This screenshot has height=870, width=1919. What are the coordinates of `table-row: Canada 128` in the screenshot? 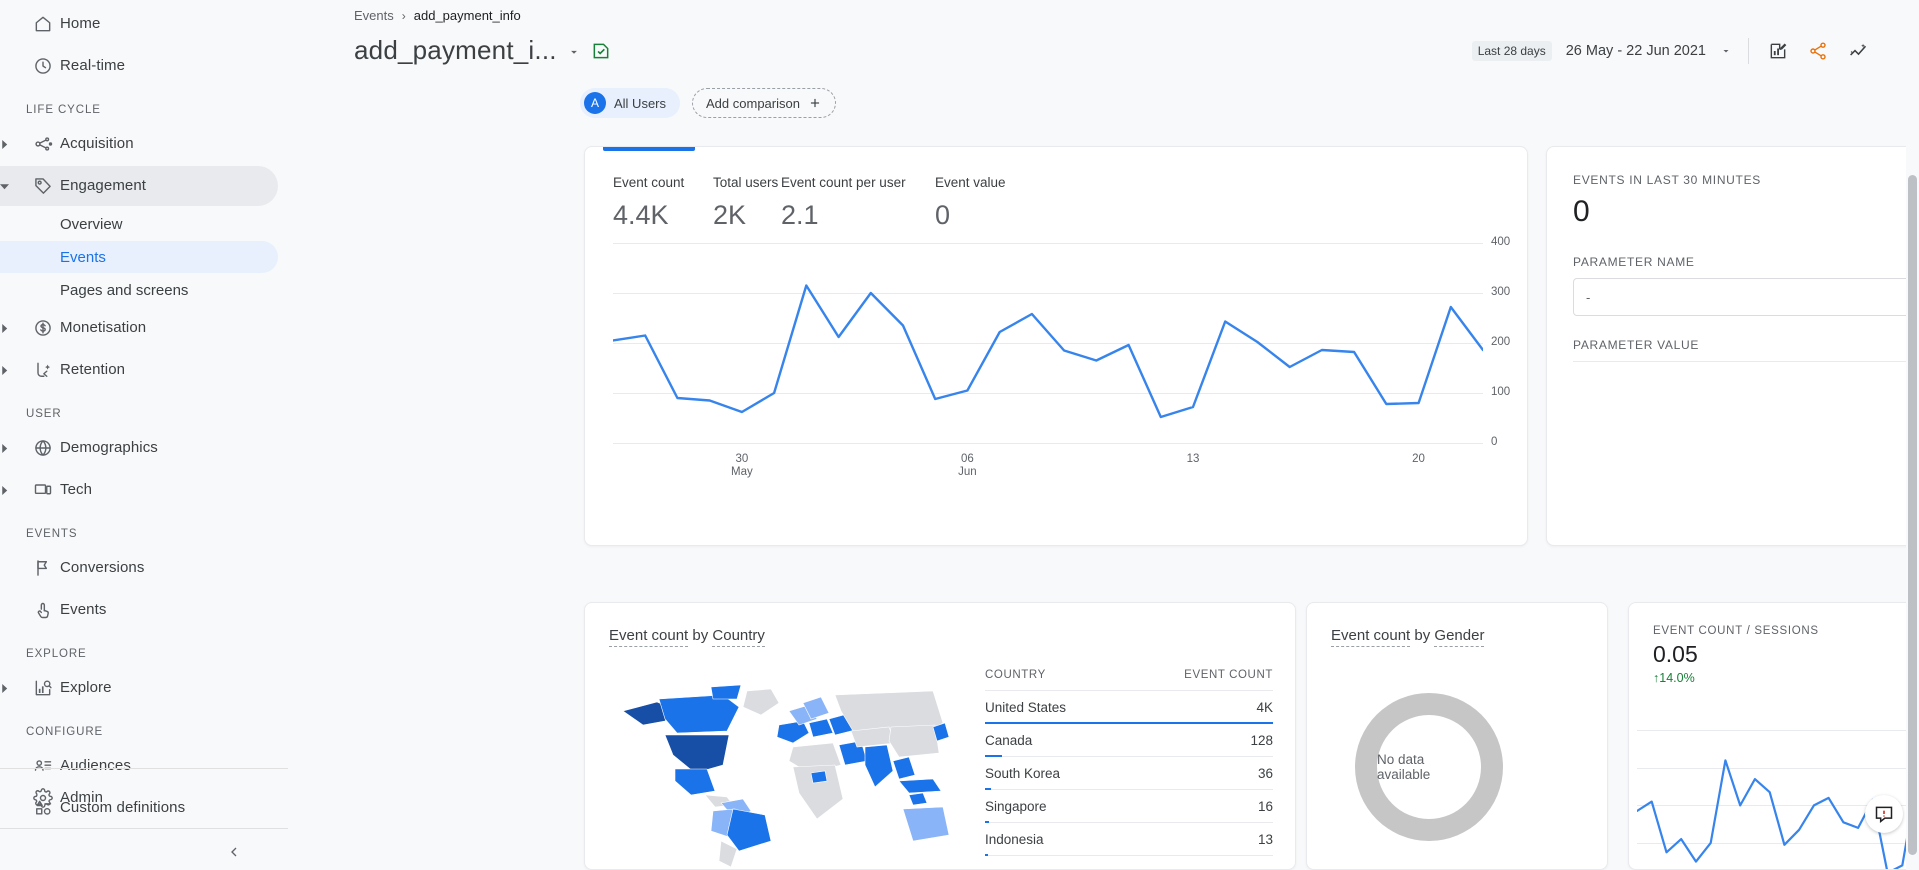 It's located at (1129, 740).